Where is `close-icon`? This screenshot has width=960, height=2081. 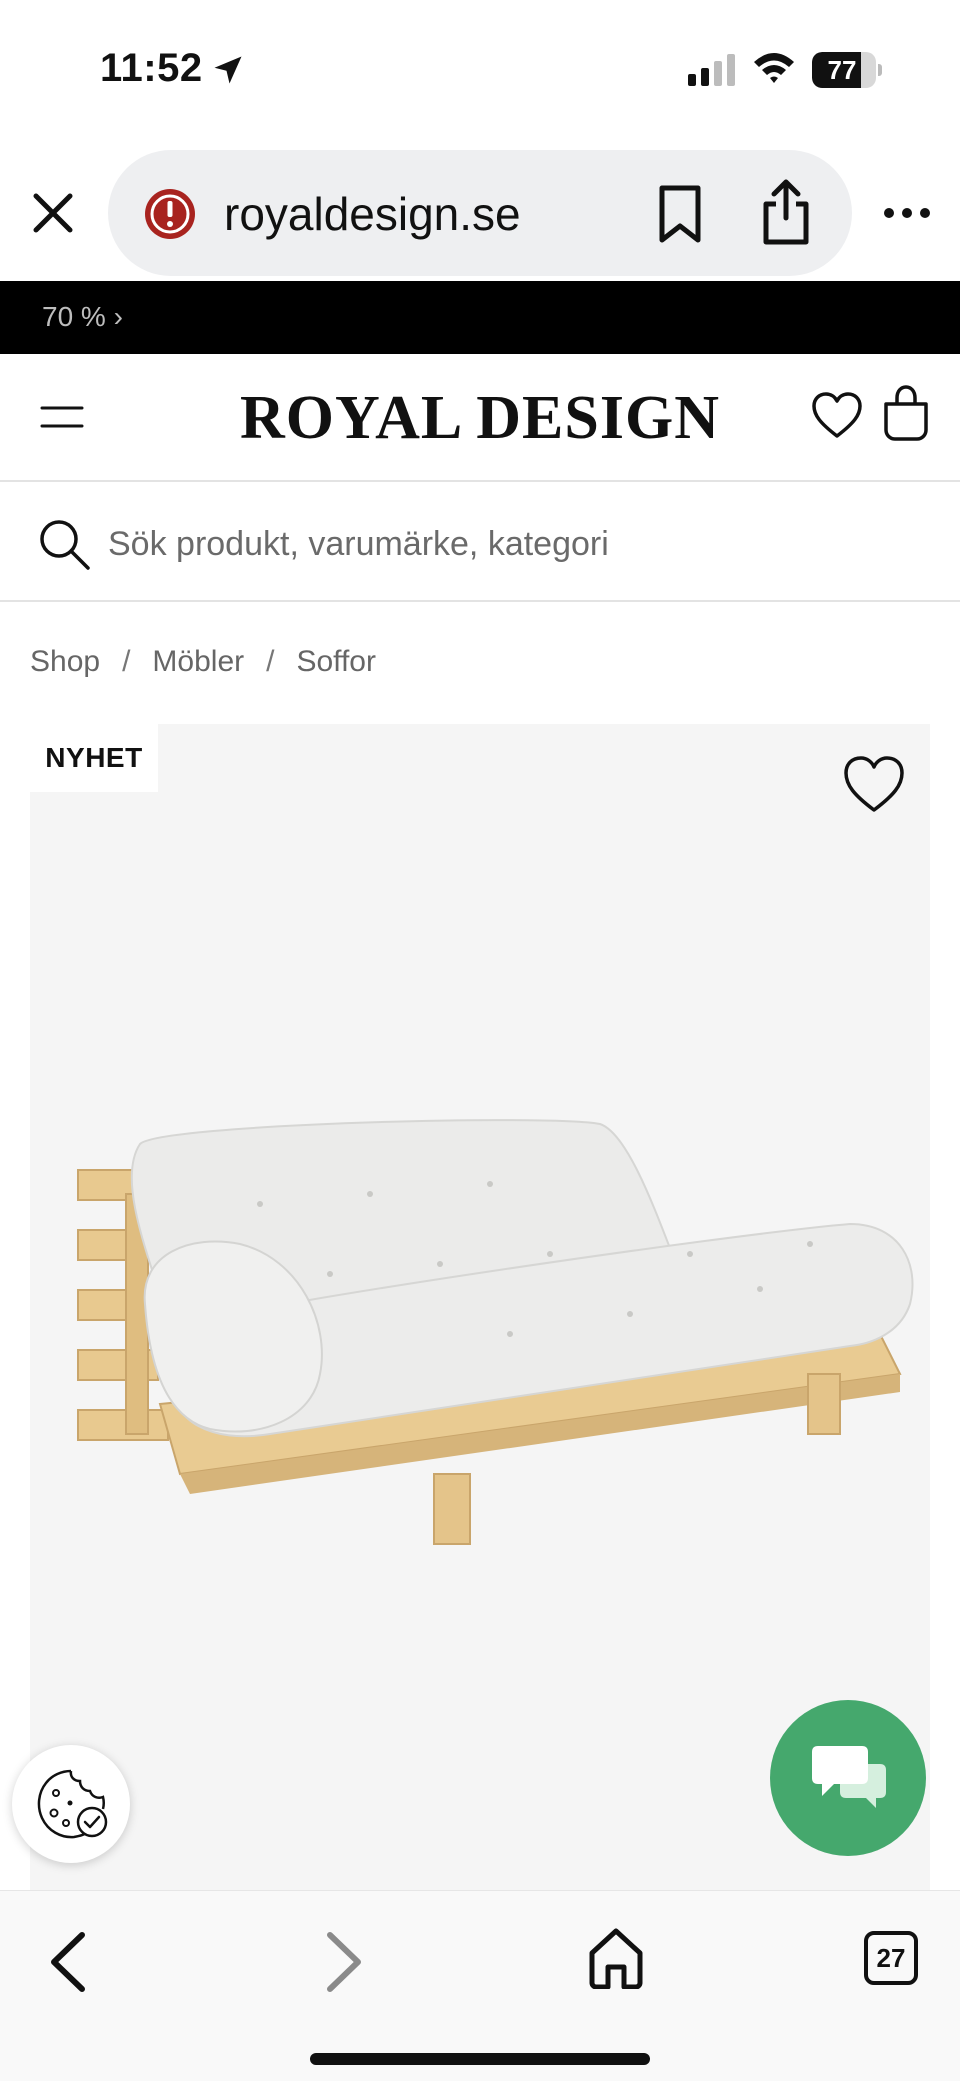 close-icon is located at coordinates (53, 213).